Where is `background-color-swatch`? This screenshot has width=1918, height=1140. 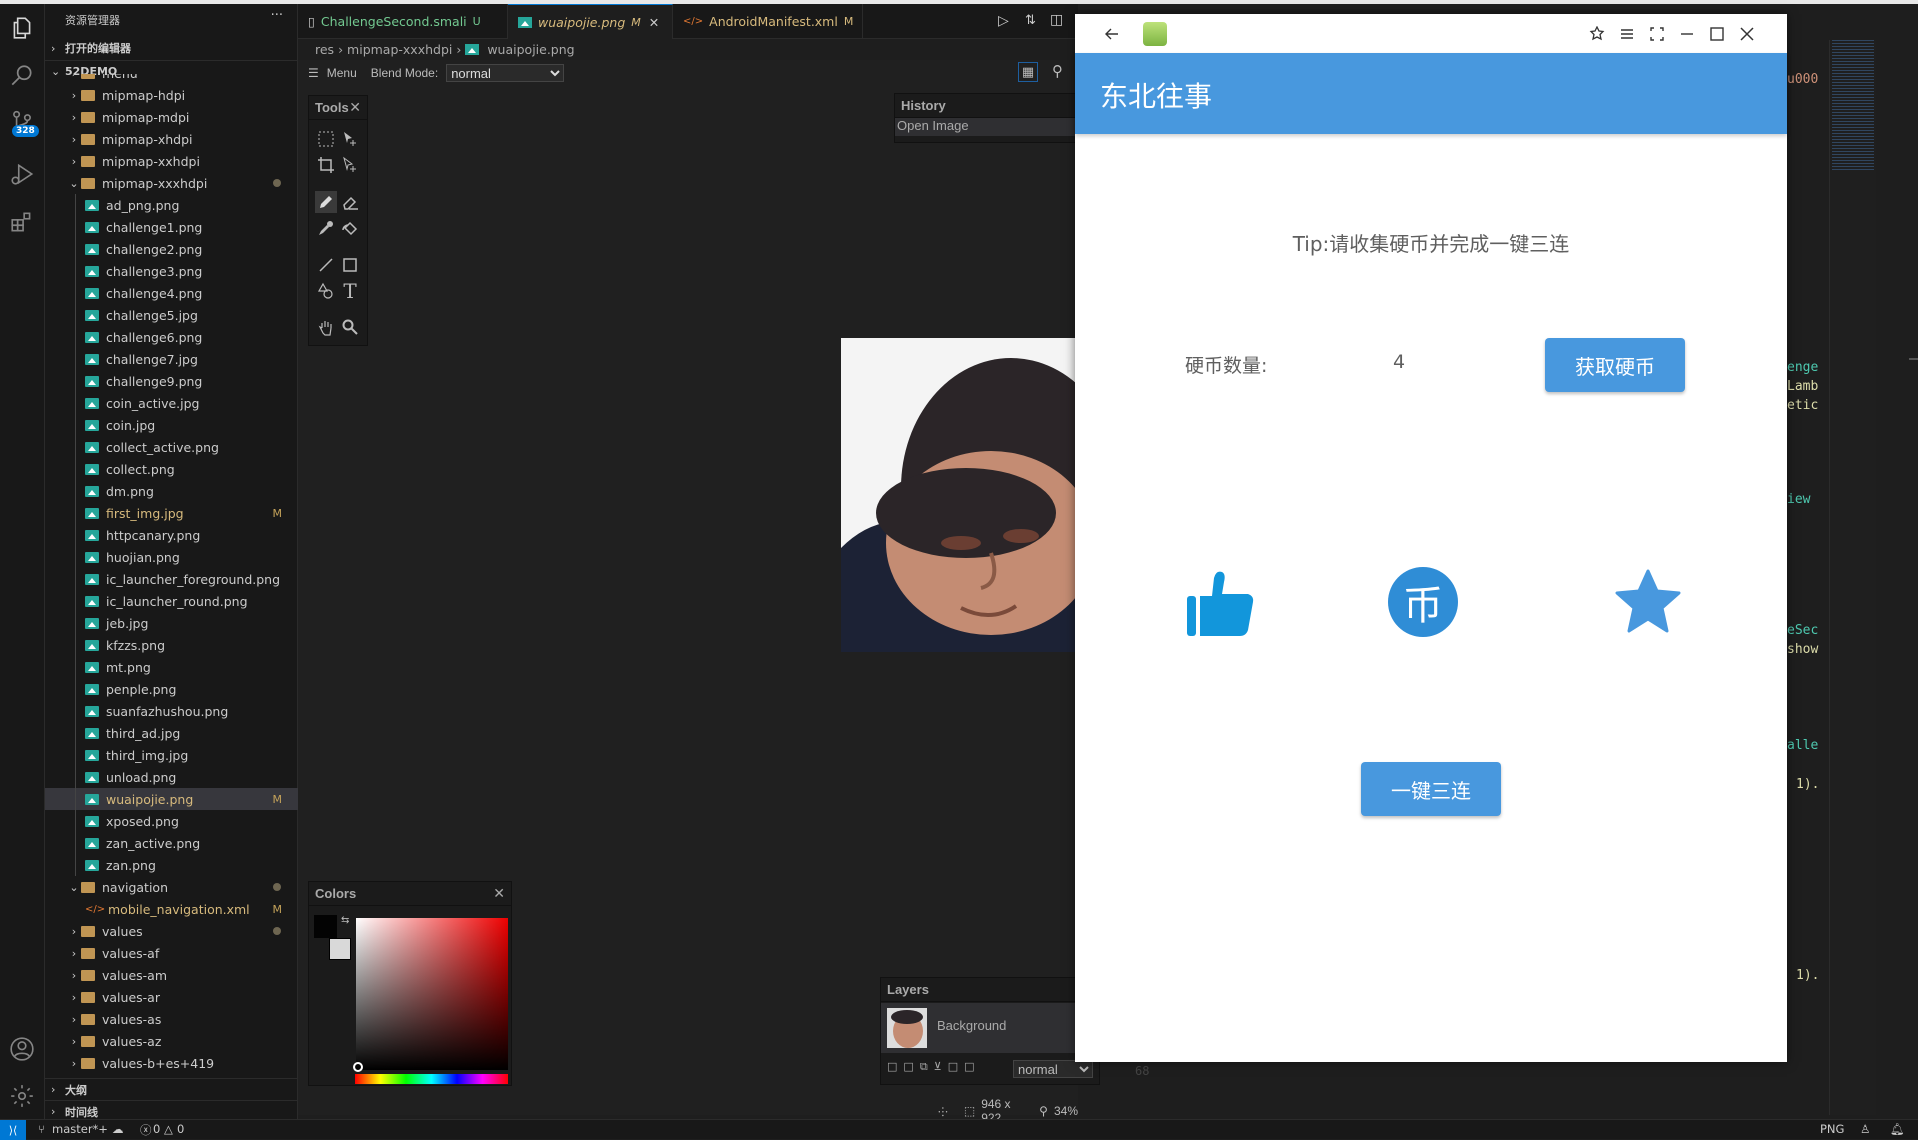
background-color-swatch is located at coordinates (340, 949).